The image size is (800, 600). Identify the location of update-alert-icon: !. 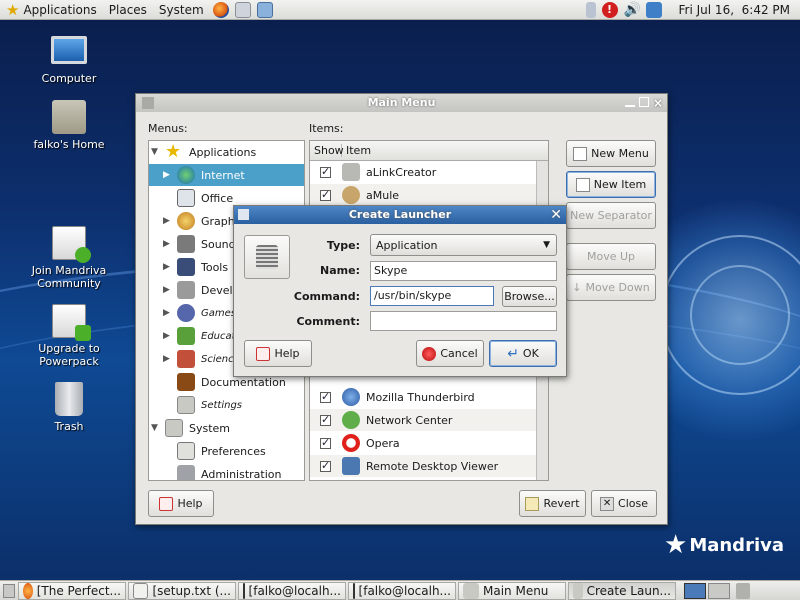
(609, 10).